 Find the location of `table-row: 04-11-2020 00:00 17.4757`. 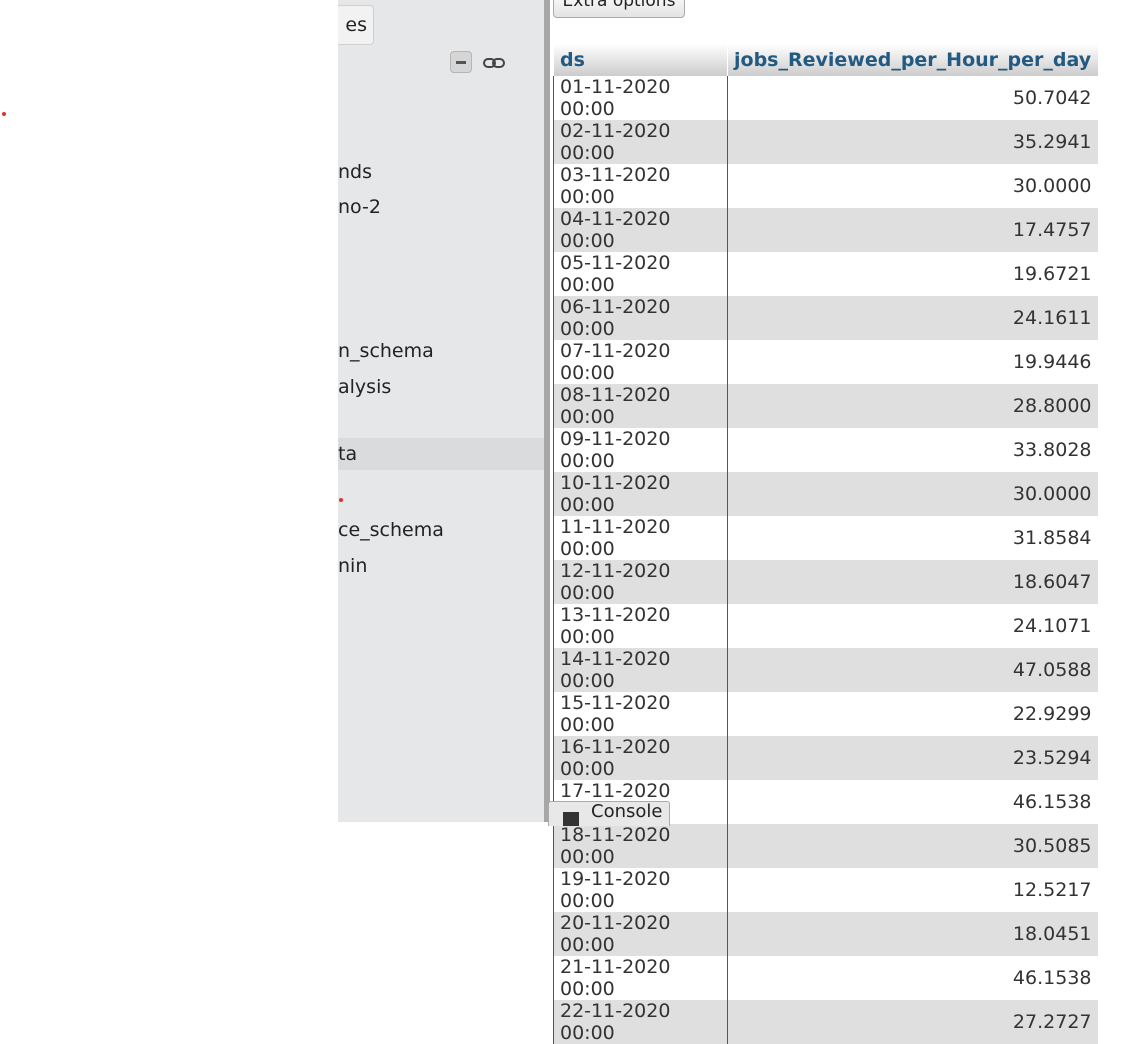

table-row: 04-11-2020 00:00 17.4757 is located at coordinates (825, 230).